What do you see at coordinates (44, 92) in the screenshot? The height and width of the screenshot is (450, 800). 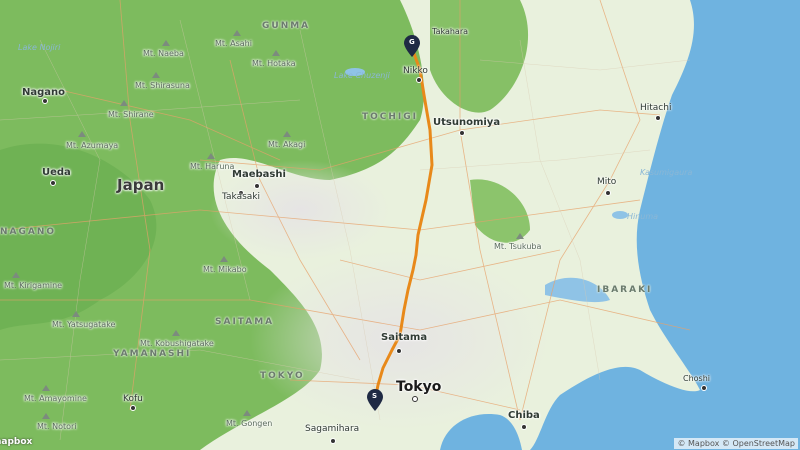 I see `city-label-nagano: Nagano` at bounding box center [44, 92].